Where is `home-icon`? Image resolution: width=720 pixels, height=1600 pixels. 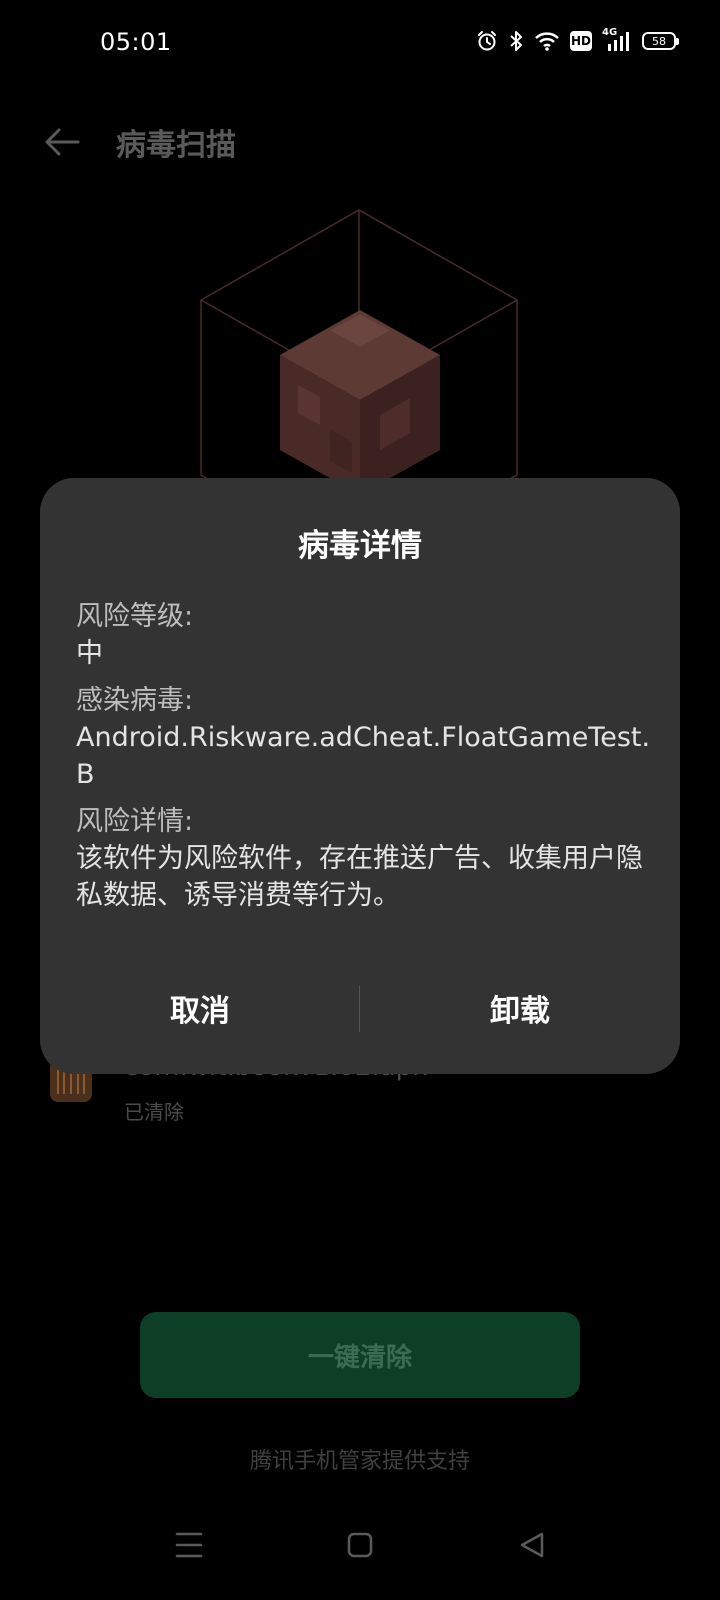
home-icon is located at coordinates (360, 1545).